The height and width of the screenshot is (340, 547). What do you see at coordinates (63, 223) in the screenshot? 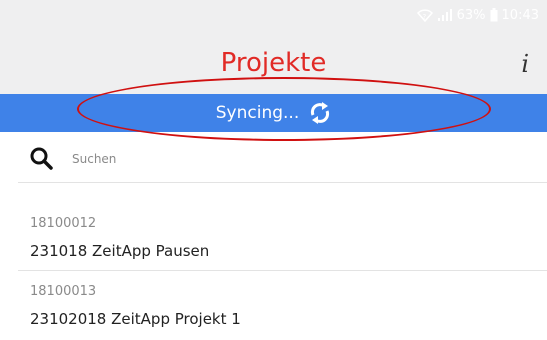
I see `project-number: 18100012` at bounding box center [63, 223].